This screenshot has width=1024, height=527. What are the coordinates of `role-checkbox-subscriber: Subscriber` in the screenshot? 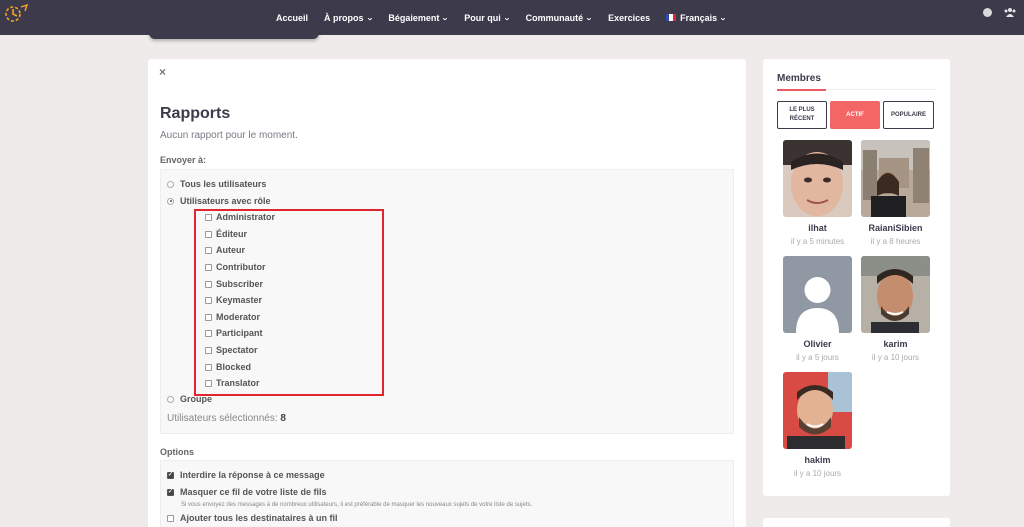 It's located at (234, 284).